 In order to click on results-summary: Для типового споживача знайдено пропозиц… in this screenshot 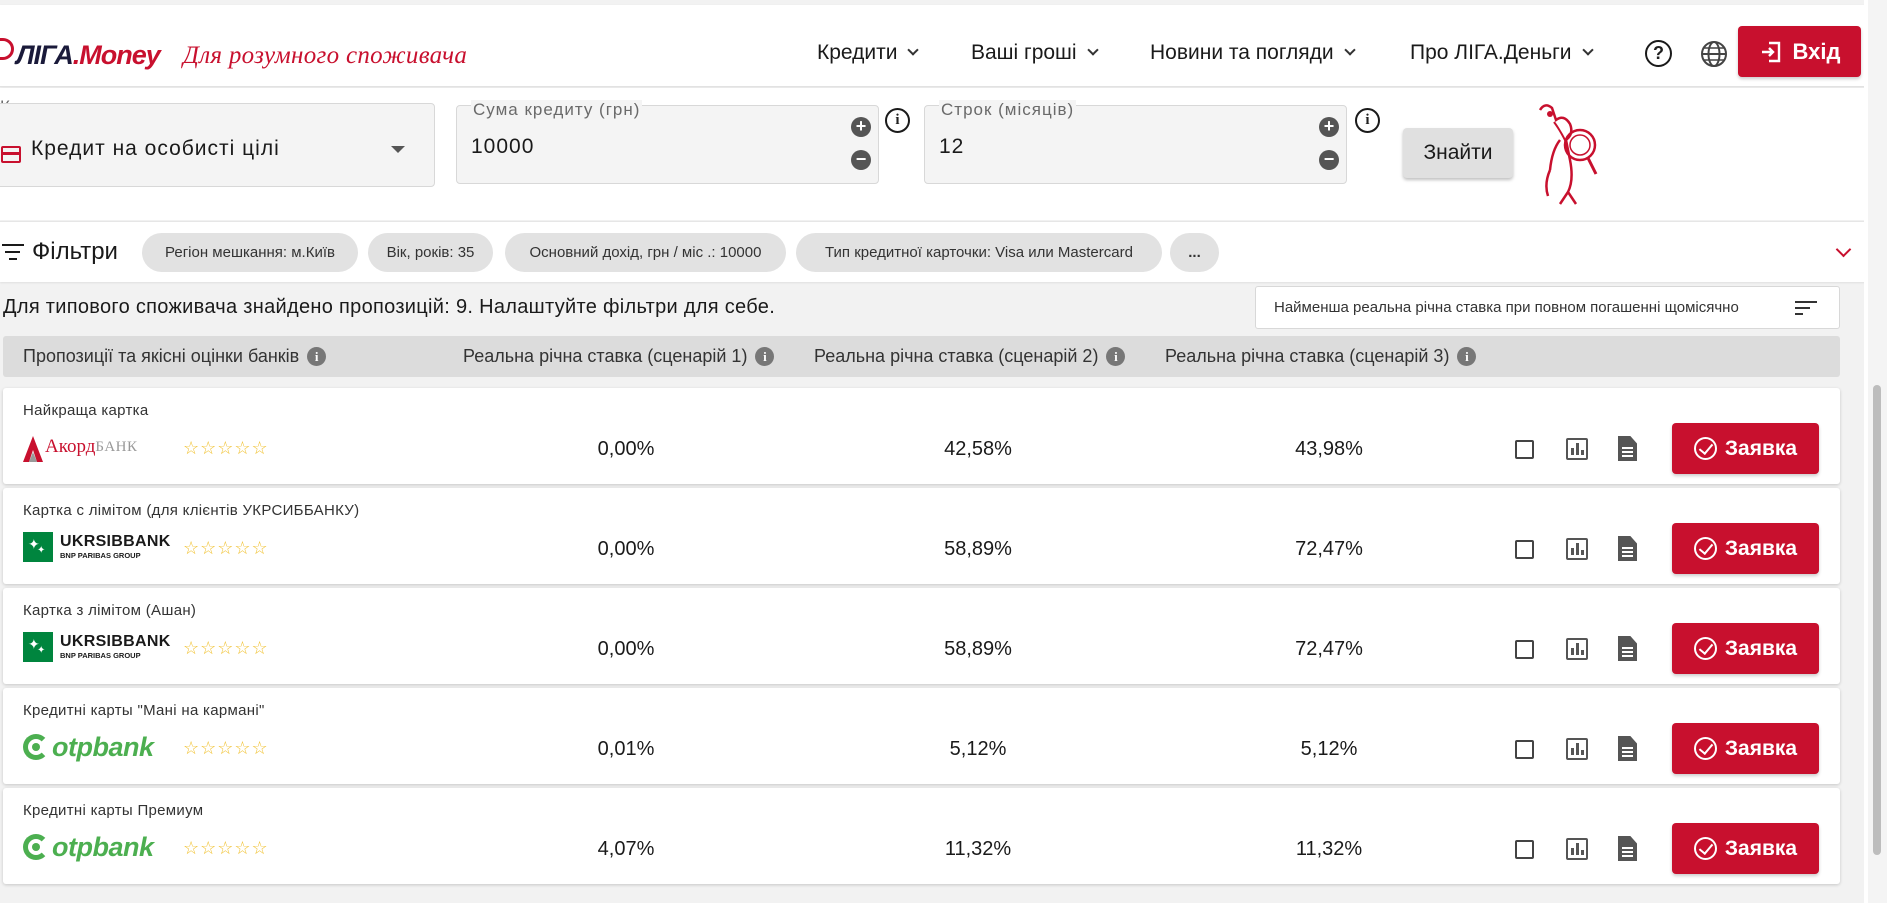, I will do `click(389, 307)`.